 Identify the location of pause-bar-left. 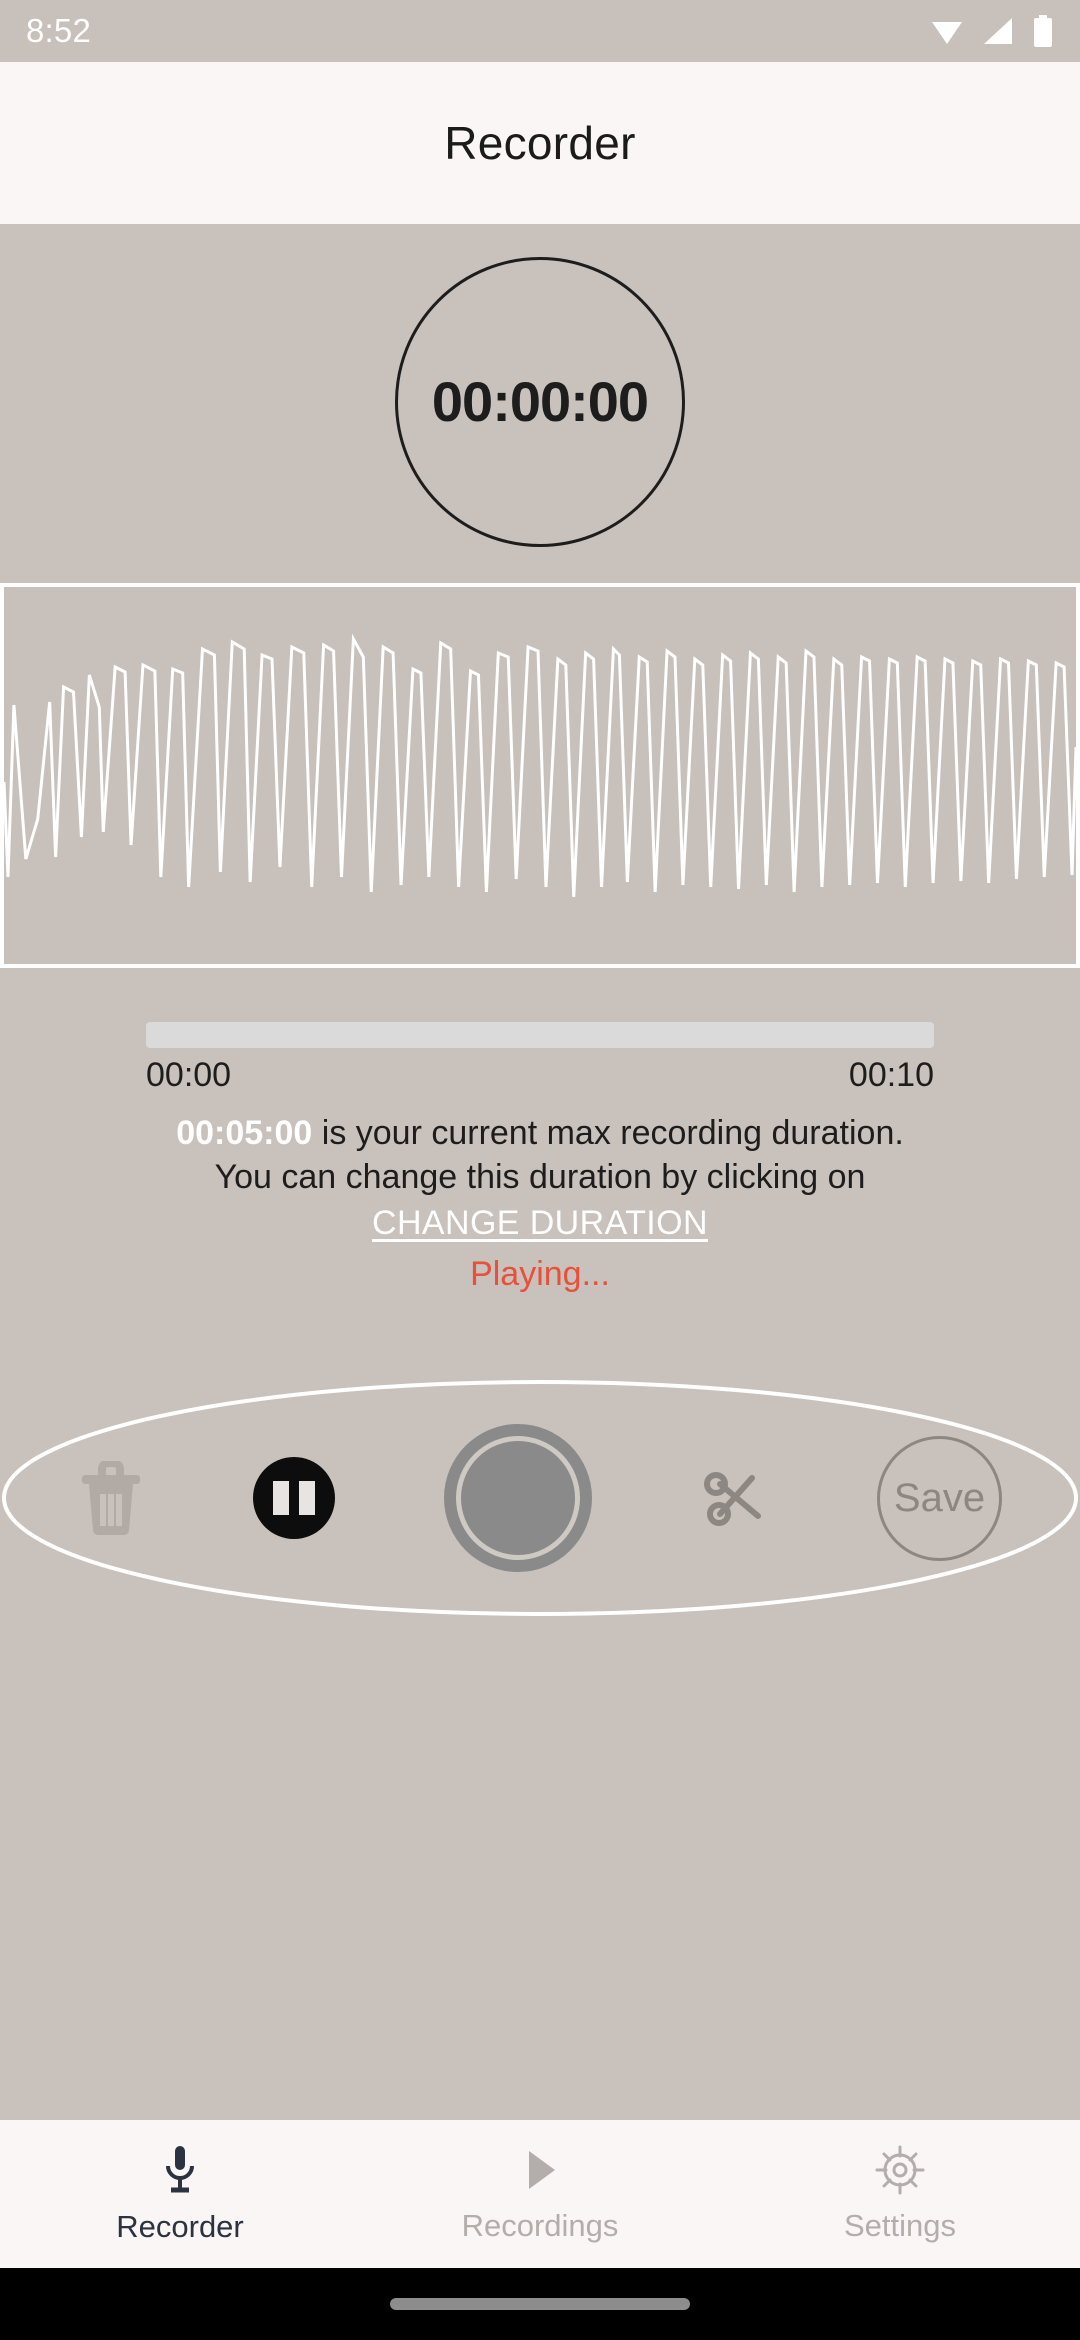
(280, 1498).